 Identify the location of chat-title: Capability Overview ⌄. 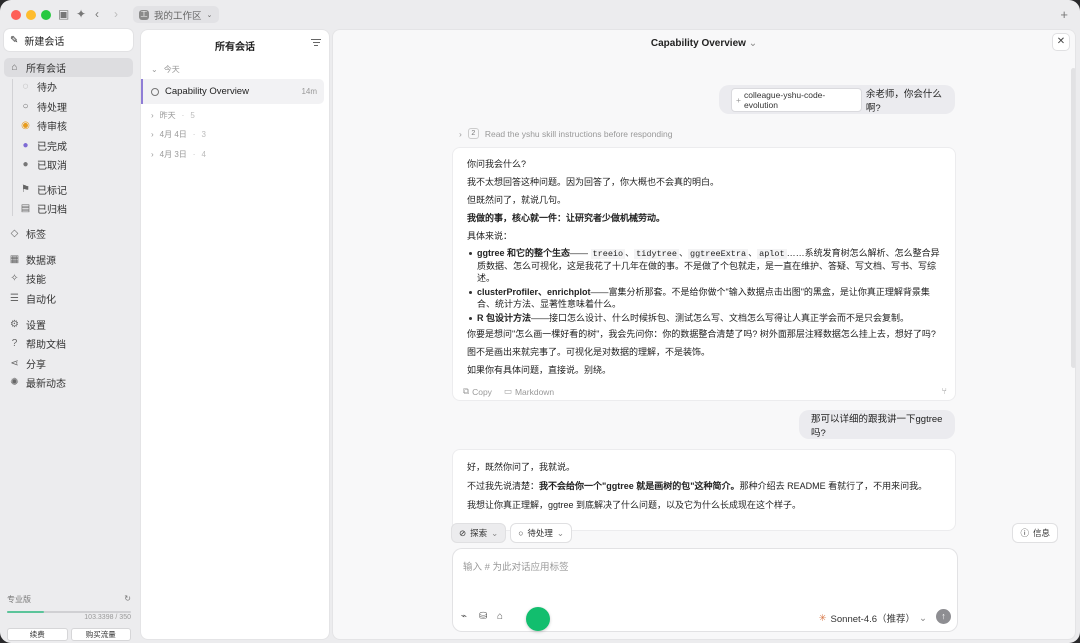
(704, 43).